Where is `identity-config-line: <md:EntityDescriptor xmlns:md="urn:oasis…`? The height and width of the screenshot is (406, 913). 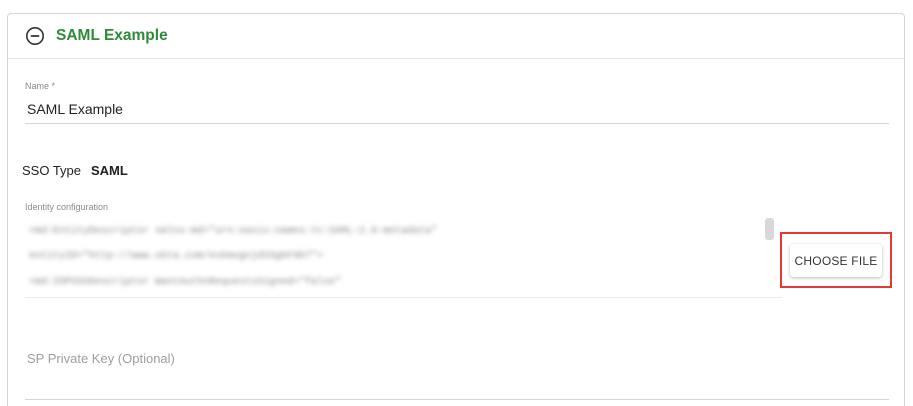
identity-config-line: <md:EntityDescriptor xmlns:md="urn:oasis… is located at coordinates (233, 231).